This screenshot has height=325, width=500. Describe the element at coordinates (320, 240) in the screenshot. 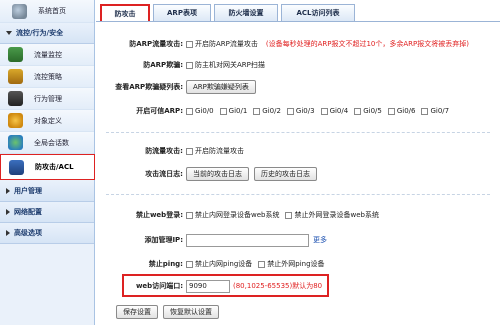

I see `more-link: 更多` at that location.